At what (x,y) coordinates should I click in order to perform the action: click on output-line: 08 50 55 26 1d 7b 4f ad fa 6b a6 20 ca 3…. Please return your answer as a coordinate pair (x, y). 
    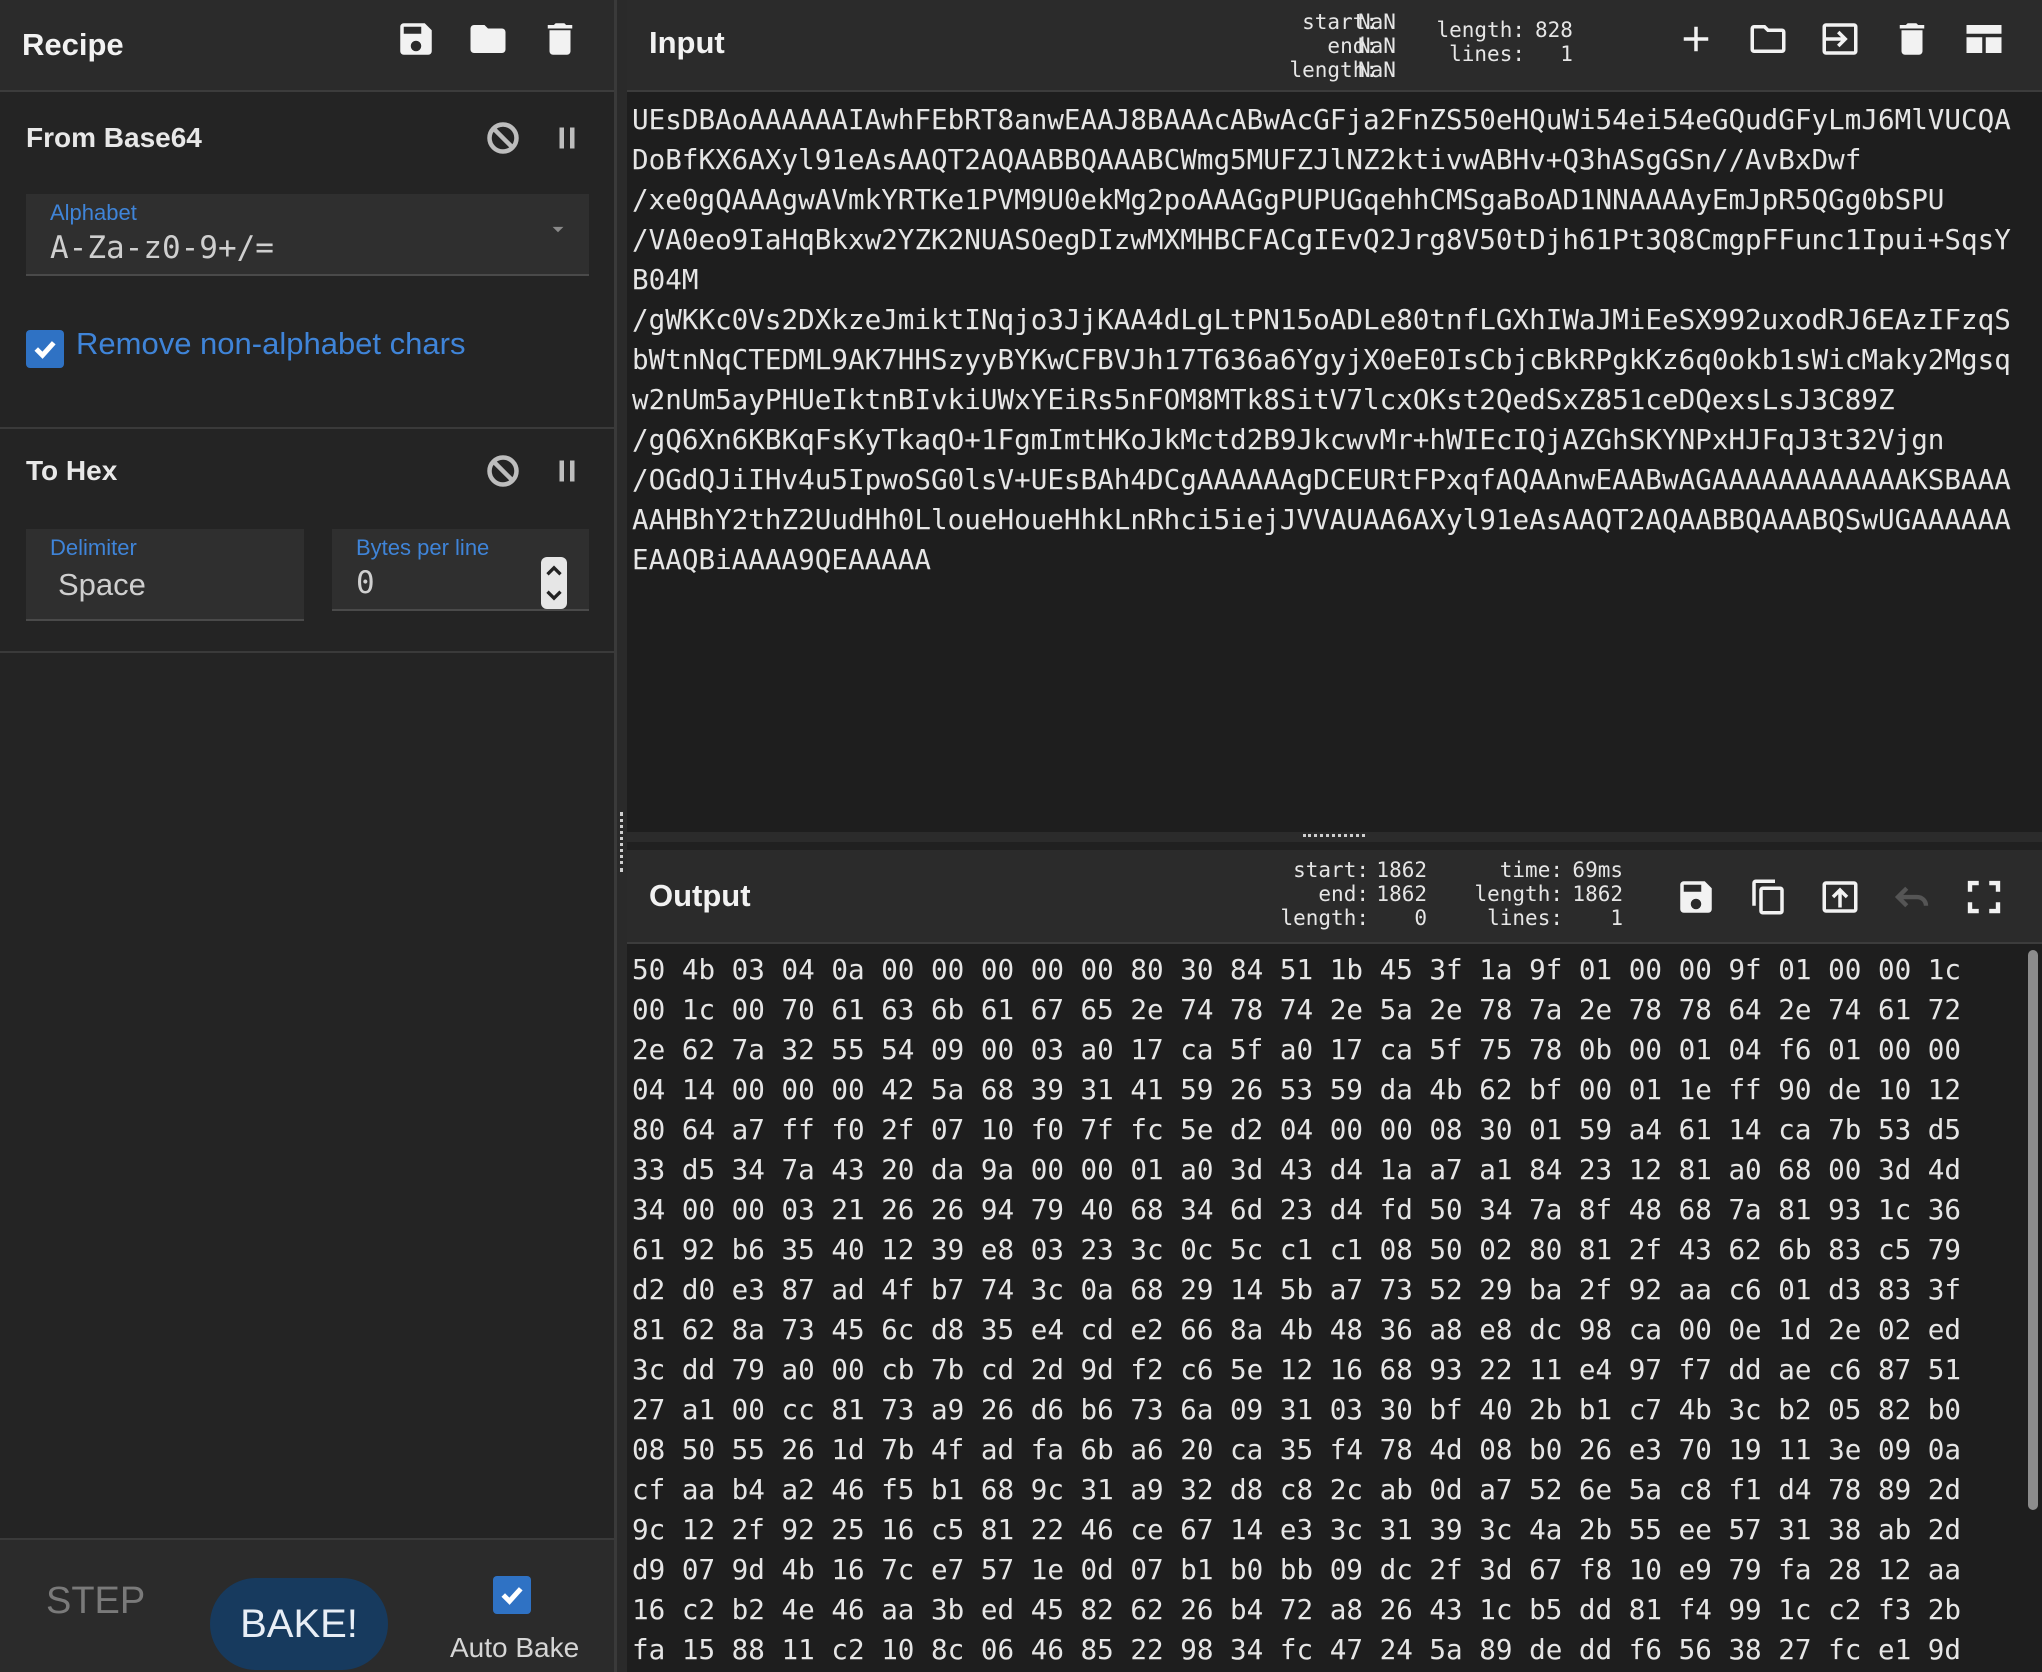
    Looking at the image, I should click on (1297, 1449).